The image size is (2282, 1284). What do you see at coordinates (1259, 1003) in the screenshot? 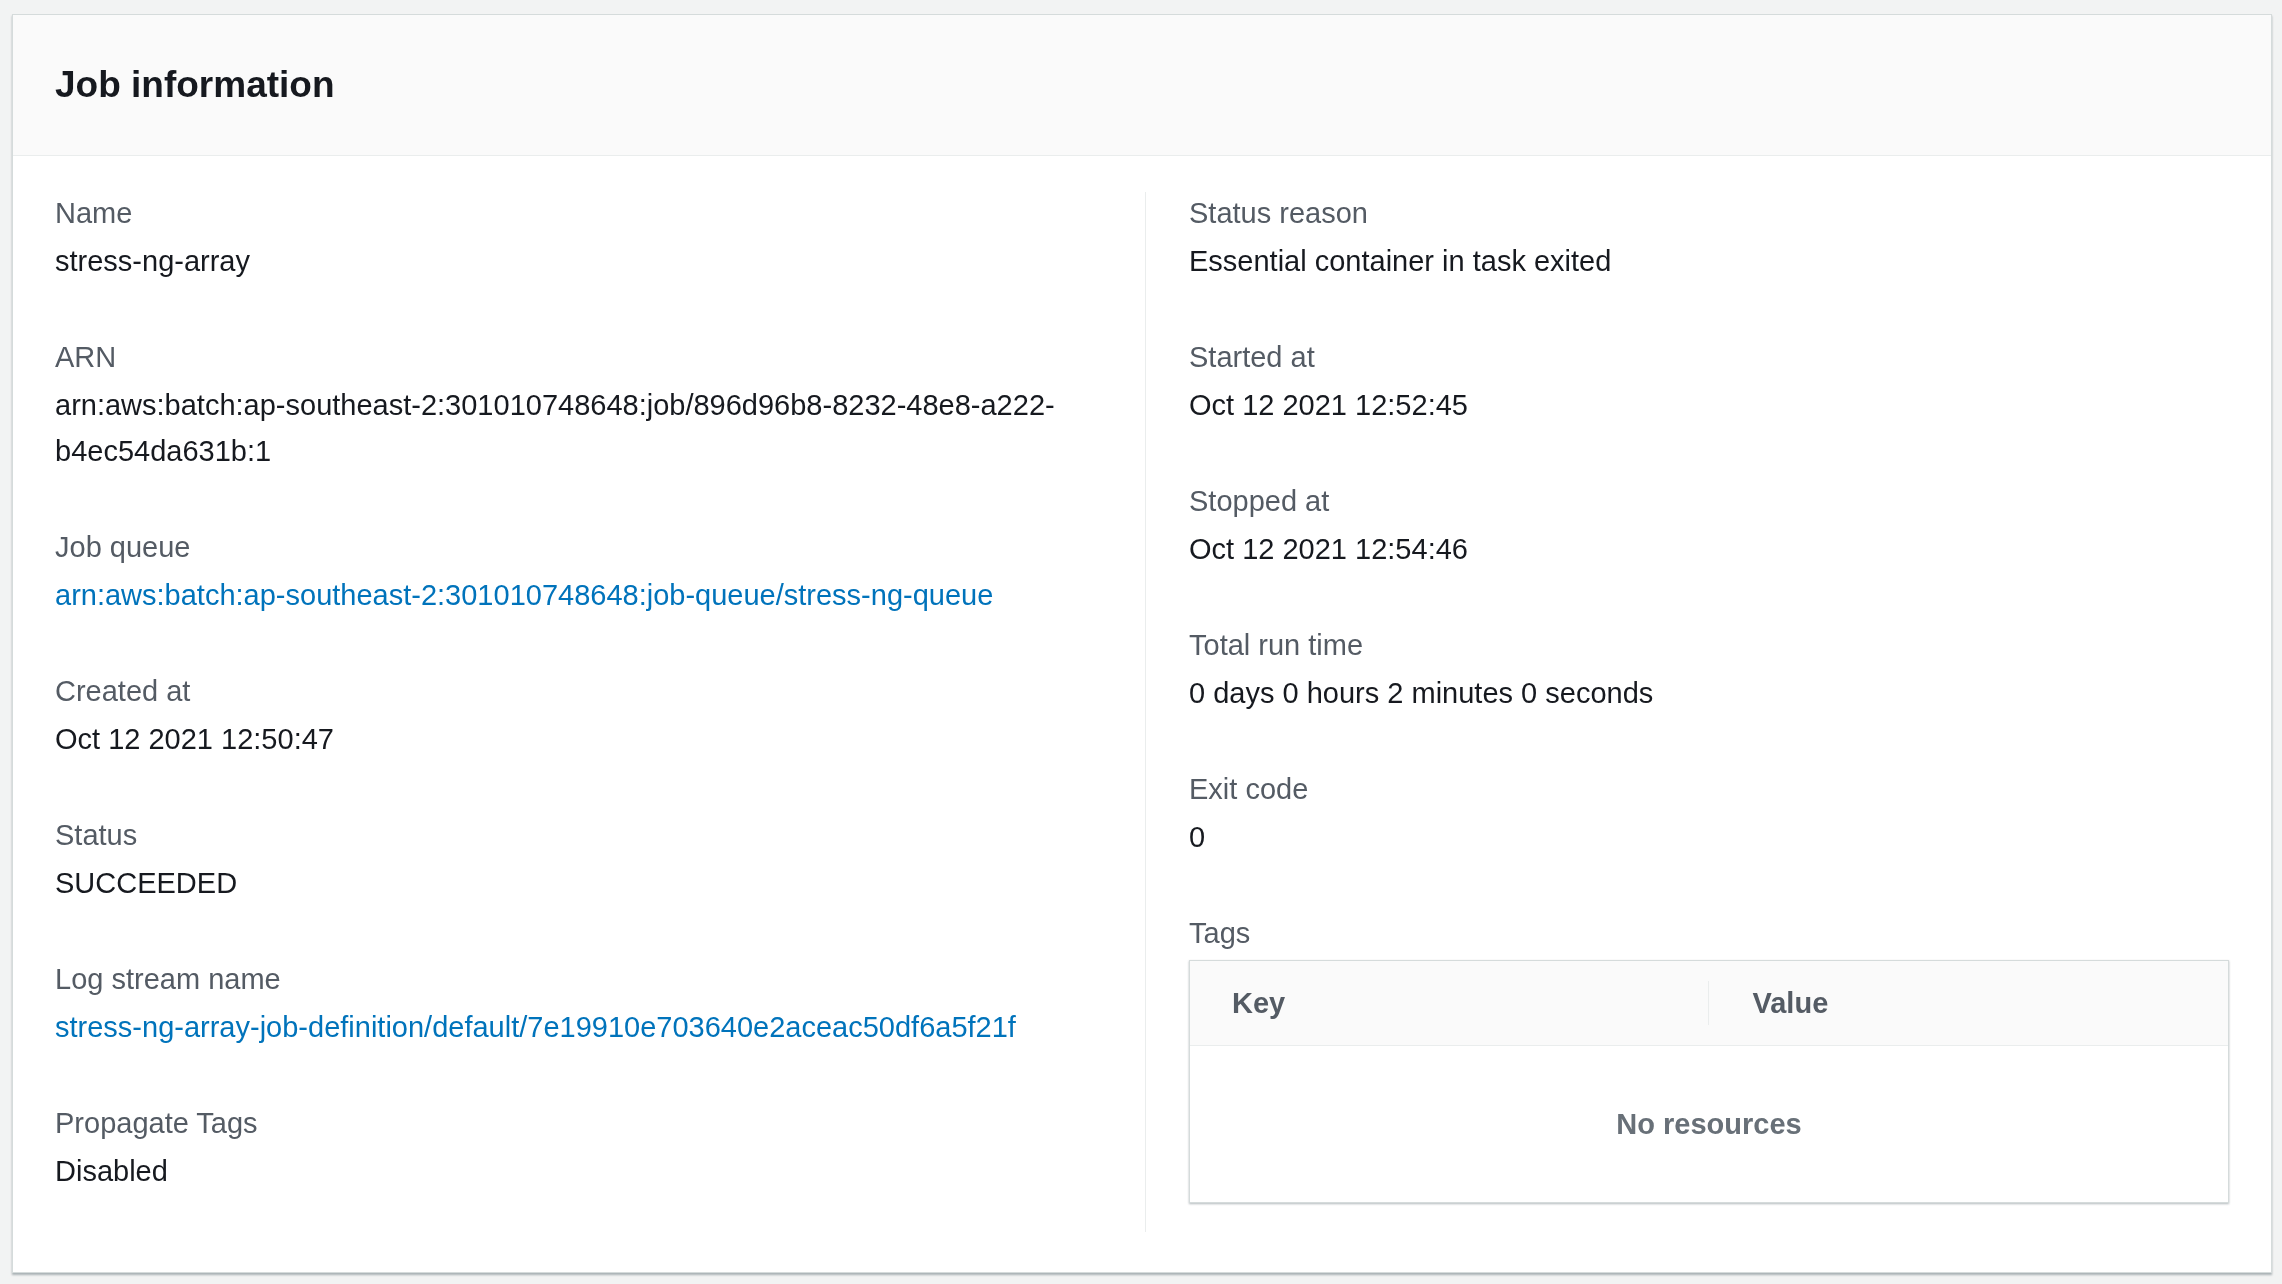
I see `column-header: Key` at bounding box center [1259, 1003].